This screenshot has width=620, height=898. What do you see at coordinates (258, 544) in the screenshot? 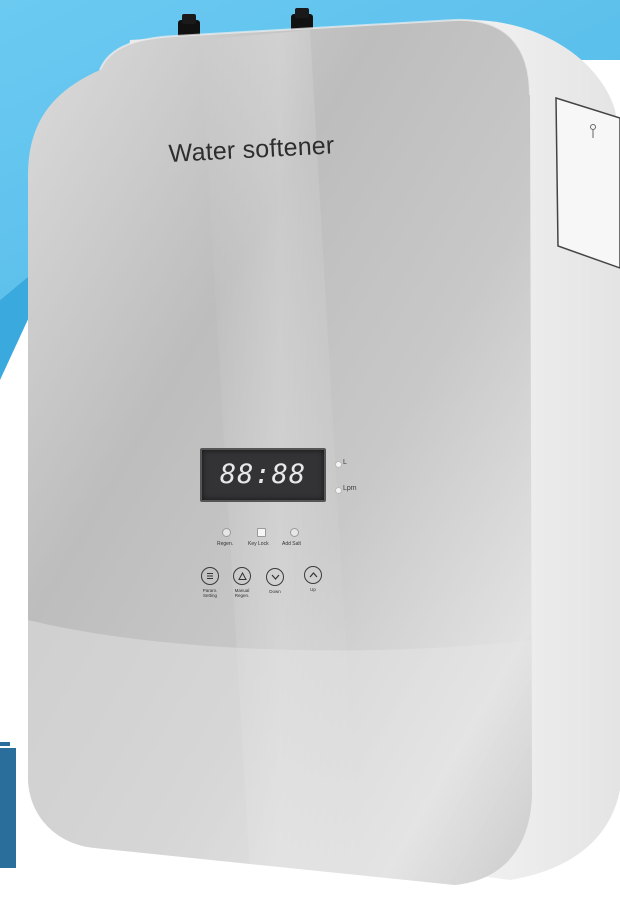
I see `indicator-label-key-lock: Key Lock` at bounding box center [258, 544].